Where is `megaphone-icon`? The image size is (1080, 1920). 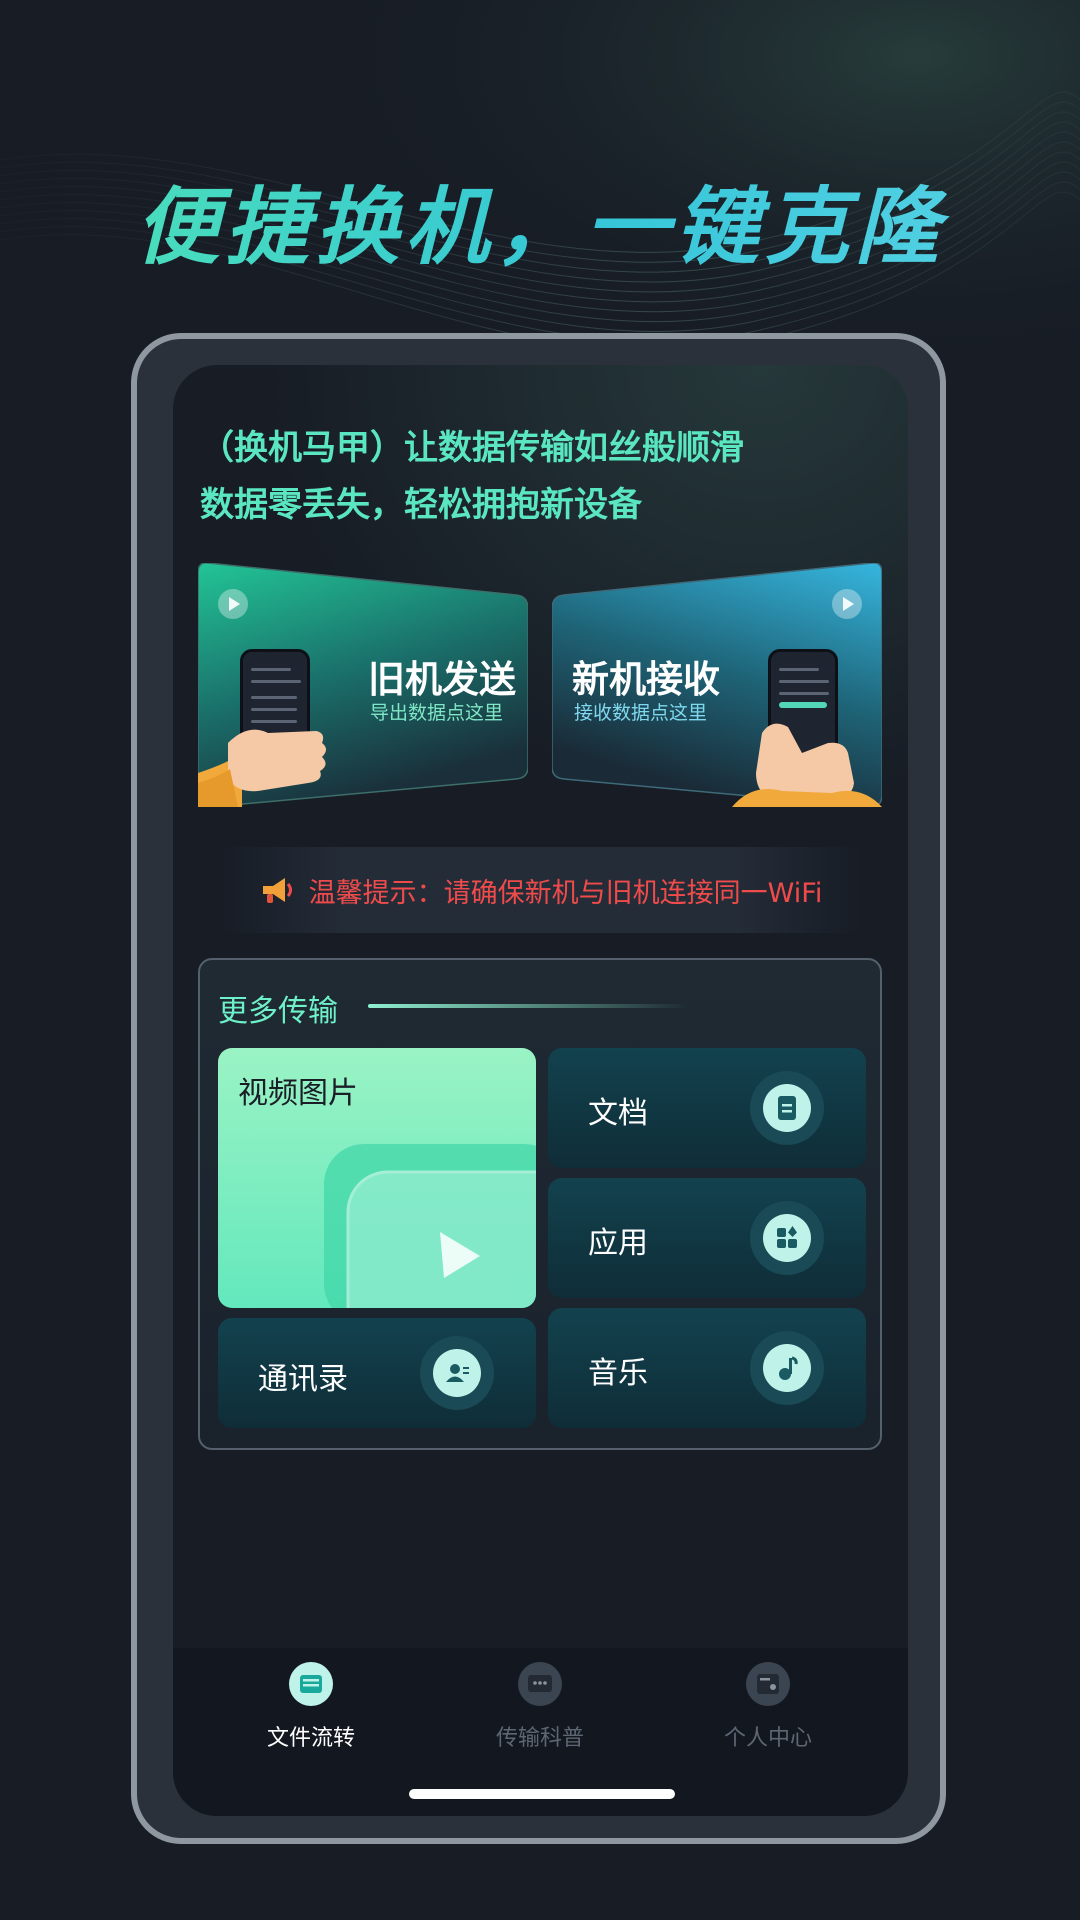 megaphone-icon is located at coordinates (277, 890).